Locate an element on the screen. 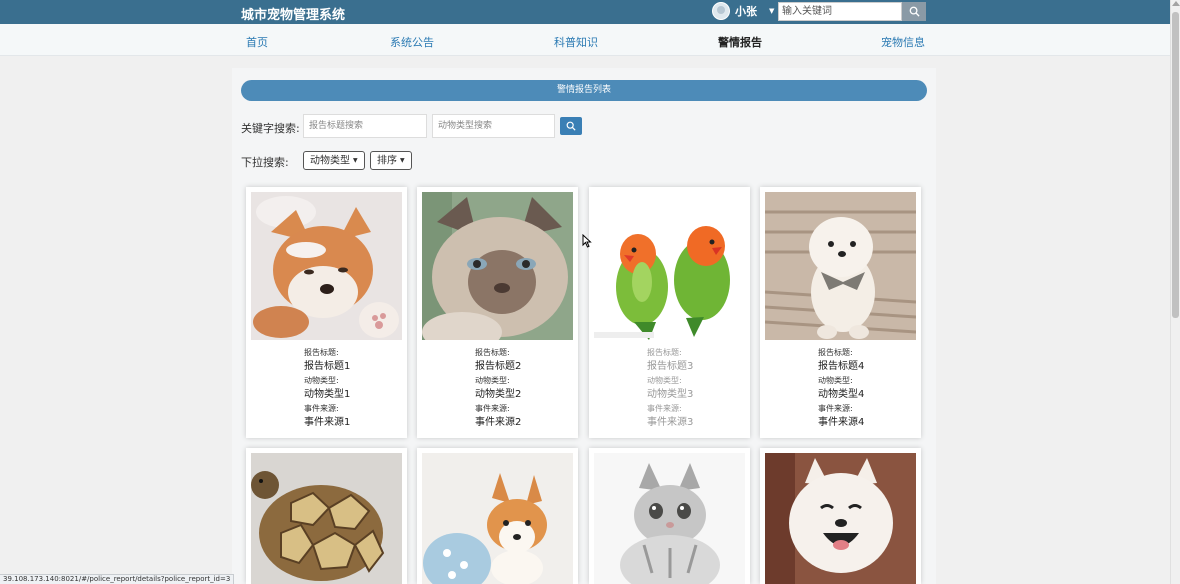  animal-type: 动物类型3 is located at coordinates (670, 394).